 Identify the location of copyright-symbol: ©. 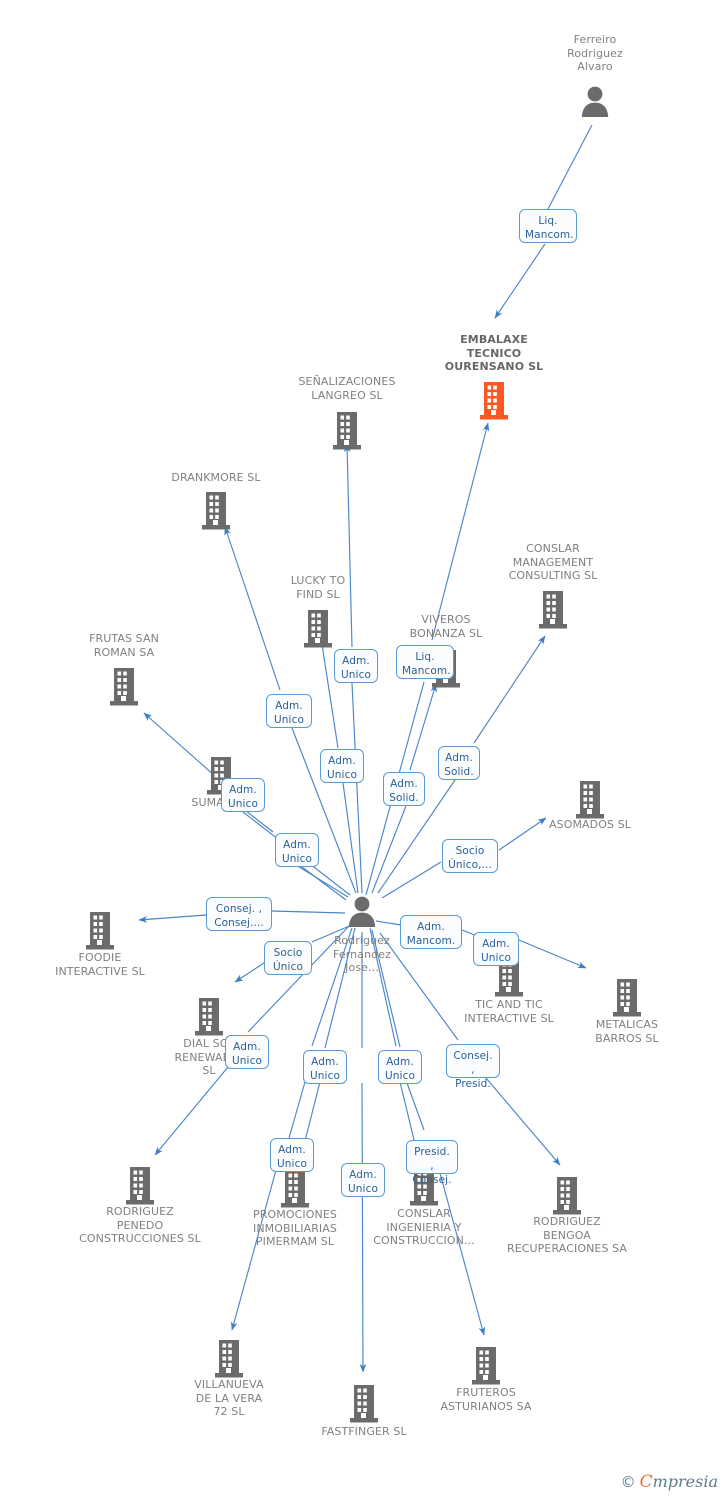
(628, 1482).